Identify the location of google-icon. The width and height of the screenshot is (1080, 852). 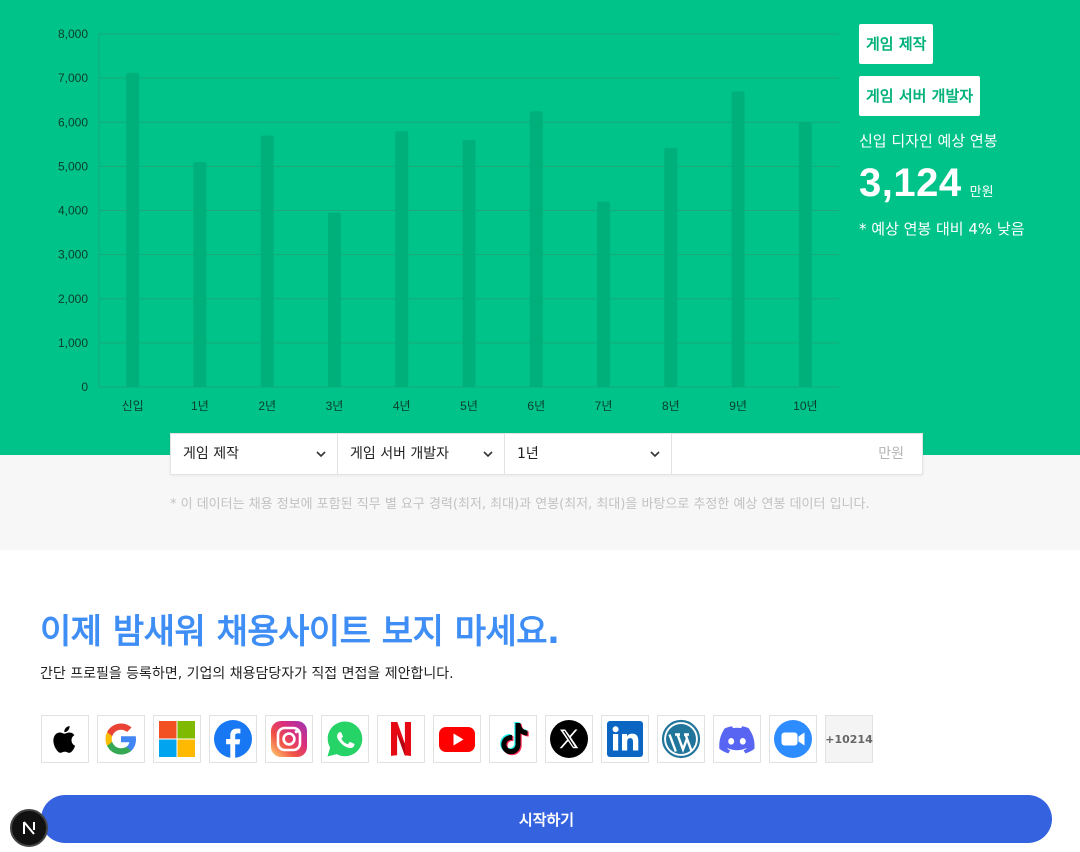
(121, 739).